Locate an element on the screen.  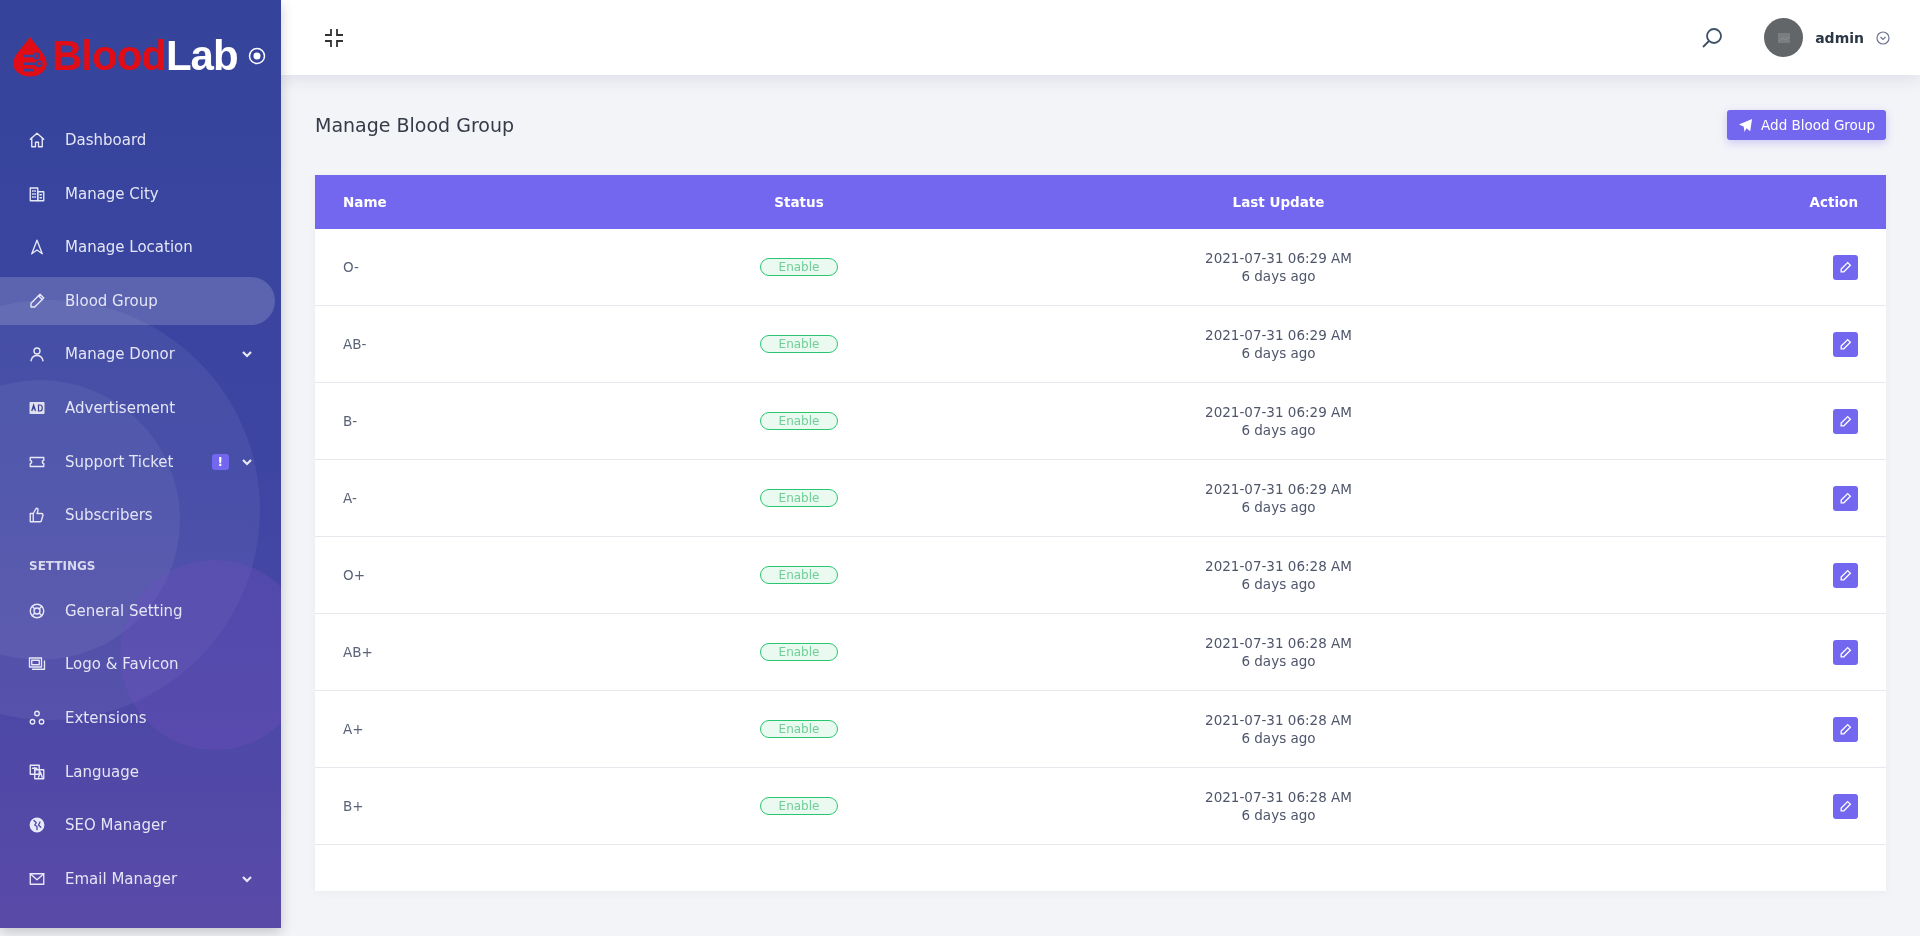
sidebar-item: Language is located at coordinates (137, 771).